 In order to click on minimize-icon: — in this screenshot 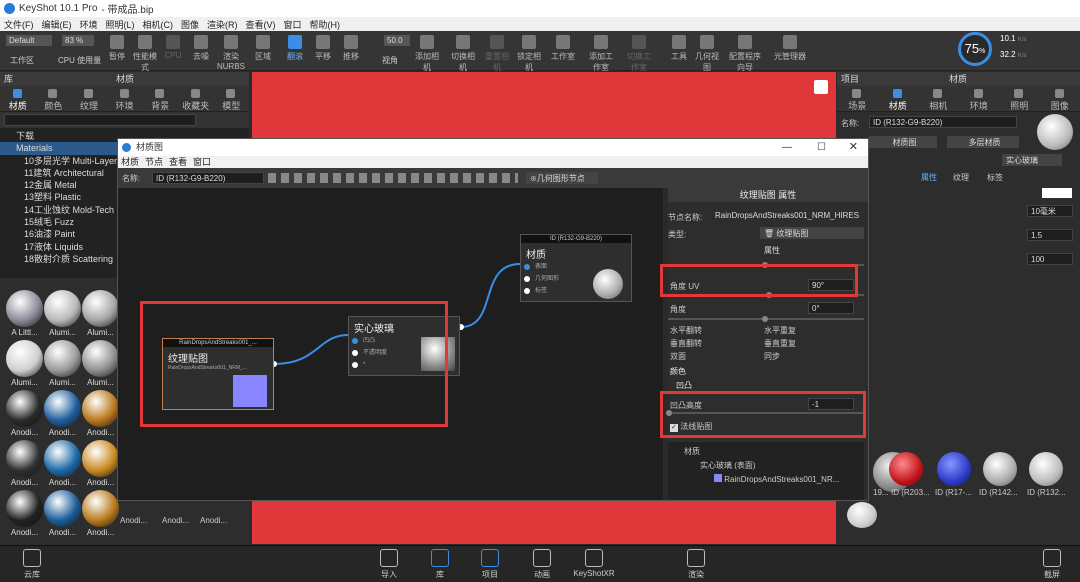, I will do `click(787, 147)`.